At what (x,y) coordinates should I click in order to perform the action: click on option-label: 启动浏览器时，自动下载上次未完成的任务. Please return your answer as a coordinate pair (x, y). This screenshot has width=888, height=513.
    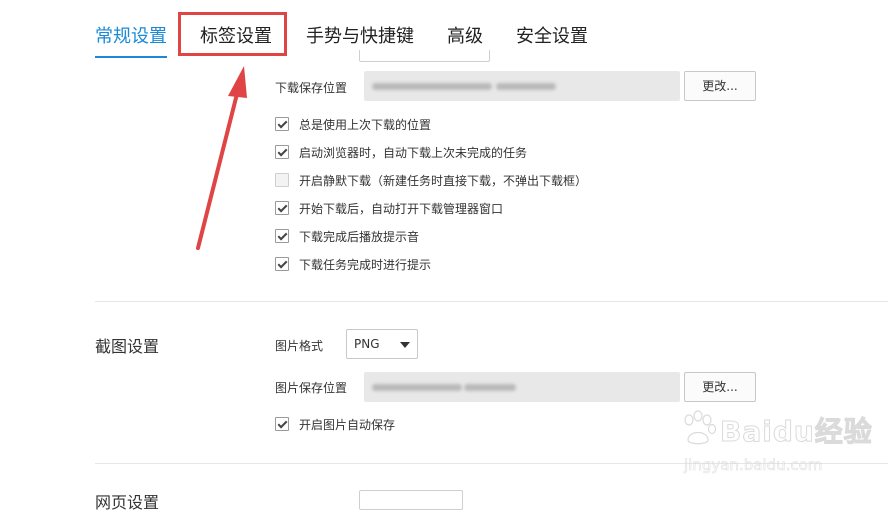
    Looking at the image, I should click on (413, 152).